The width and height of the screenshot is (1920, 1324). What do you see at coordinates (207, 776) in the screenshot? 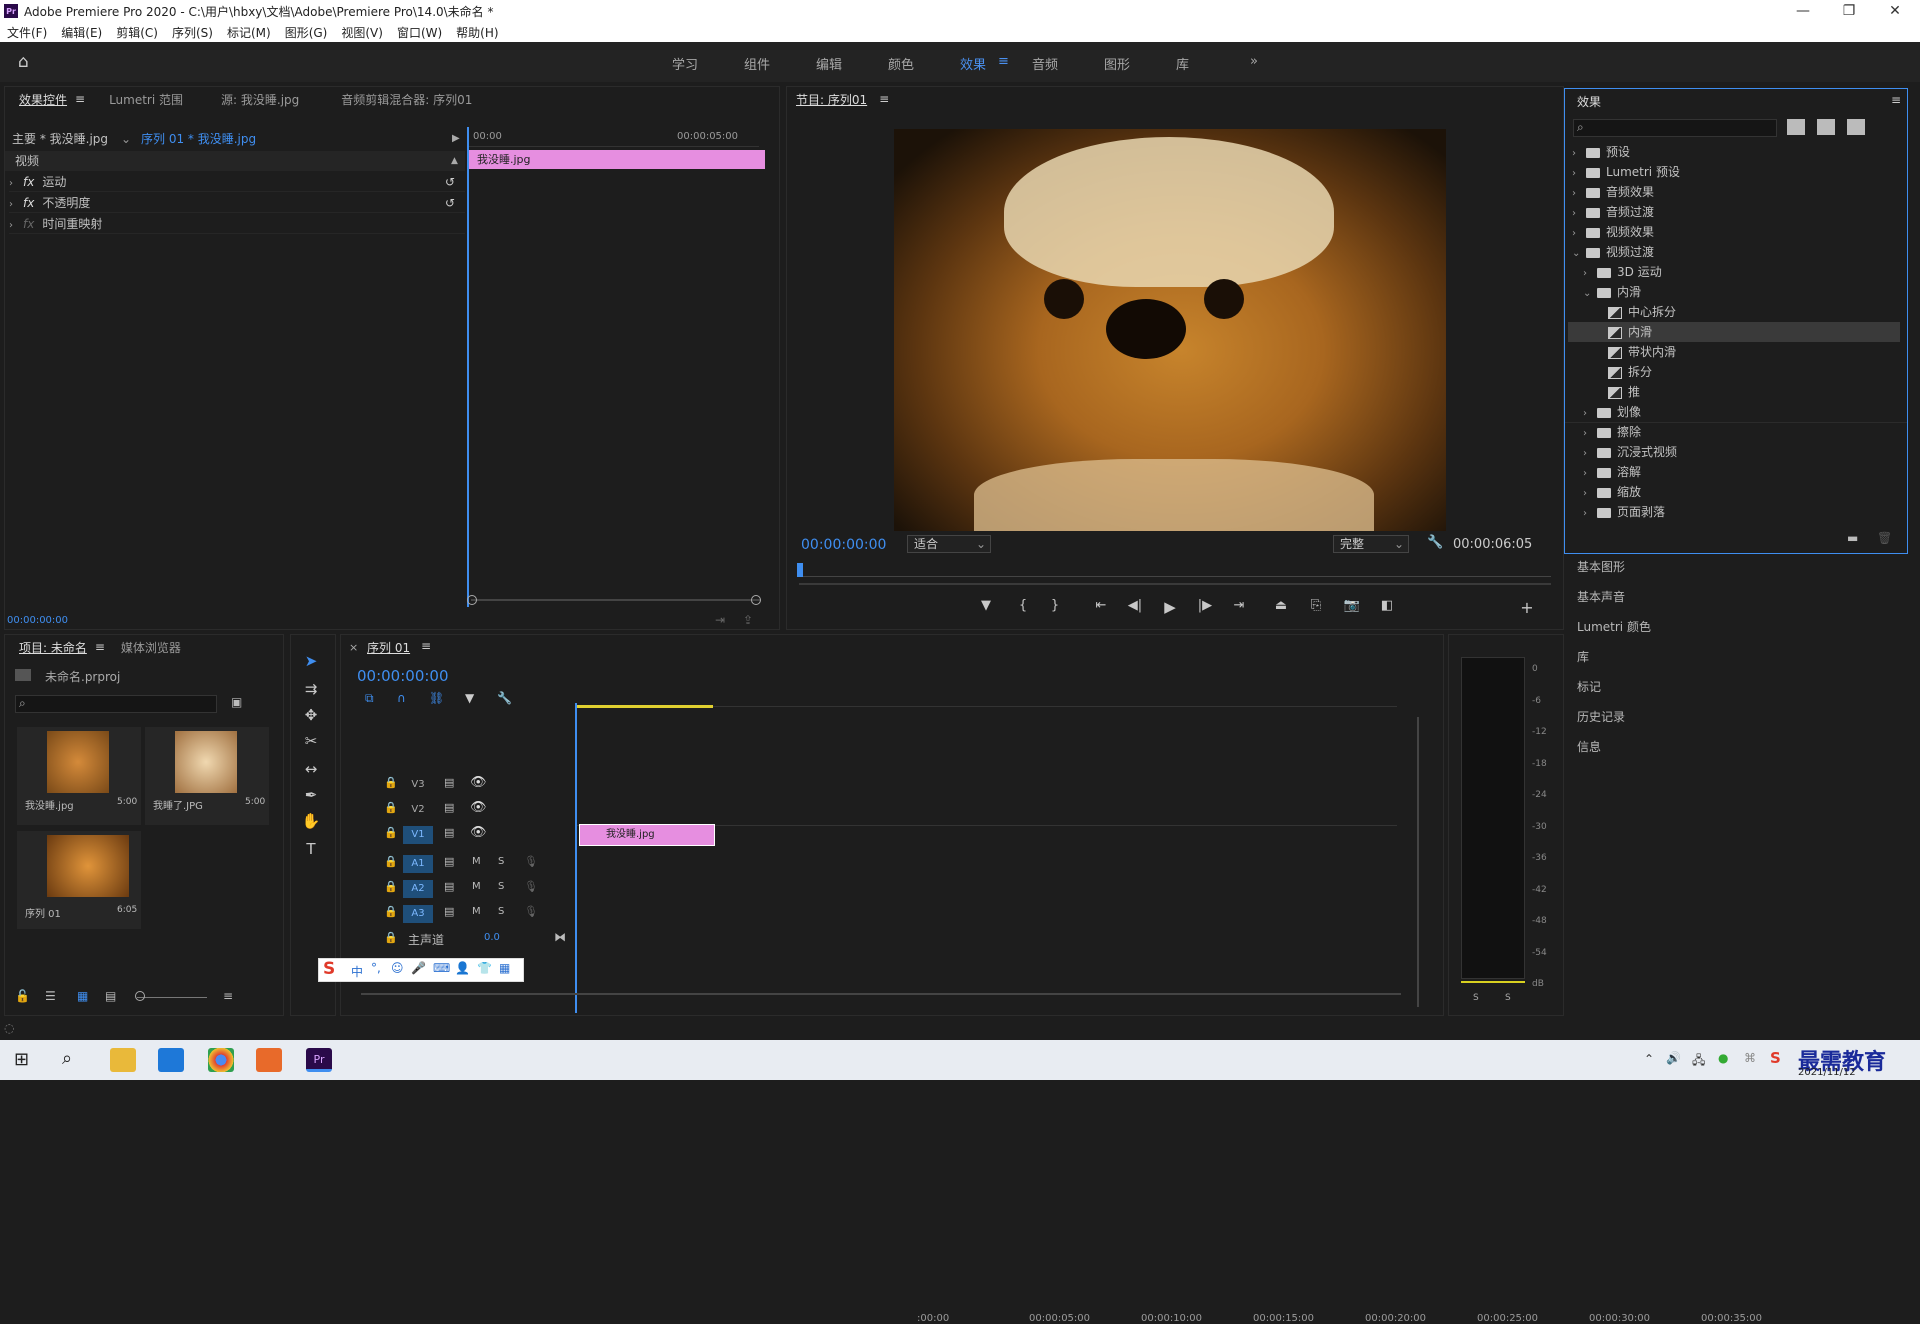
I see `project-item: 我睡了.JPG 5:00` at bounding box center [207, 776].